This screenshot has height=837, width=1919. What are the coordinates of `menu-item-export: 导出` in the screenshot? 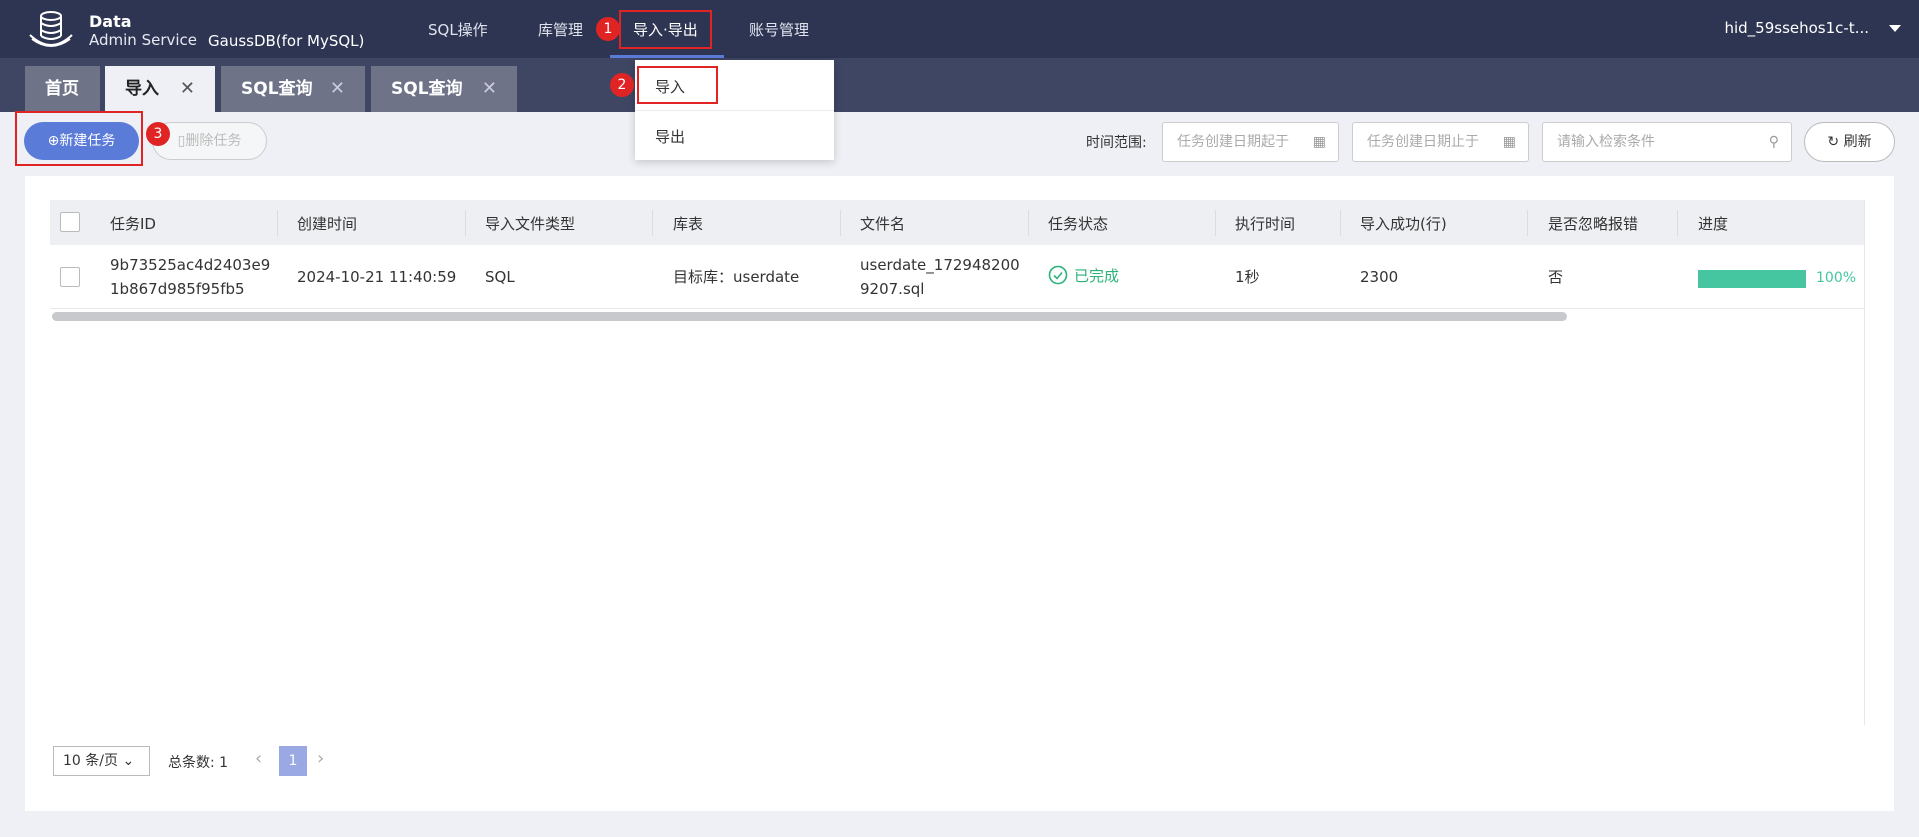 It's located at (670, 136).